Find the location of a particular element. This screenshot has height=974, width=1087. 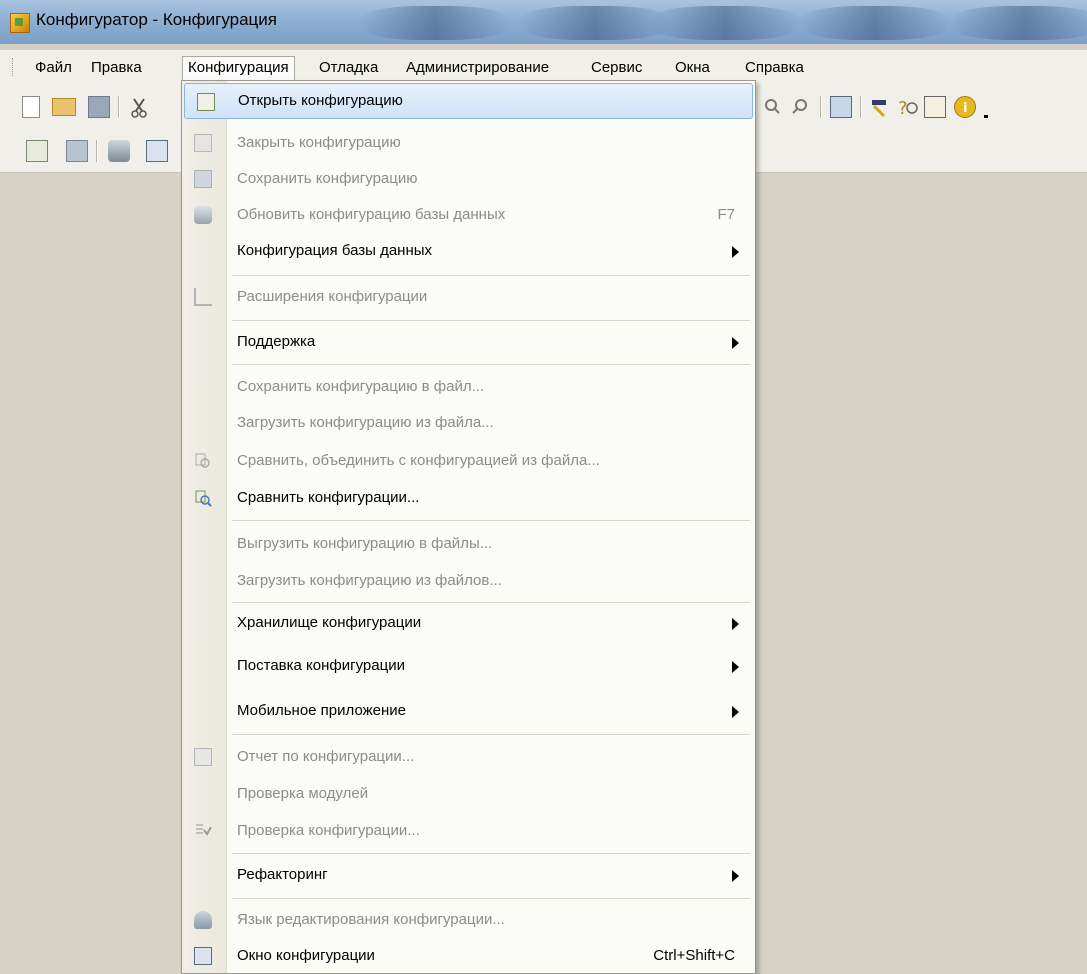

table-icon is located at coordinates (157, 151).